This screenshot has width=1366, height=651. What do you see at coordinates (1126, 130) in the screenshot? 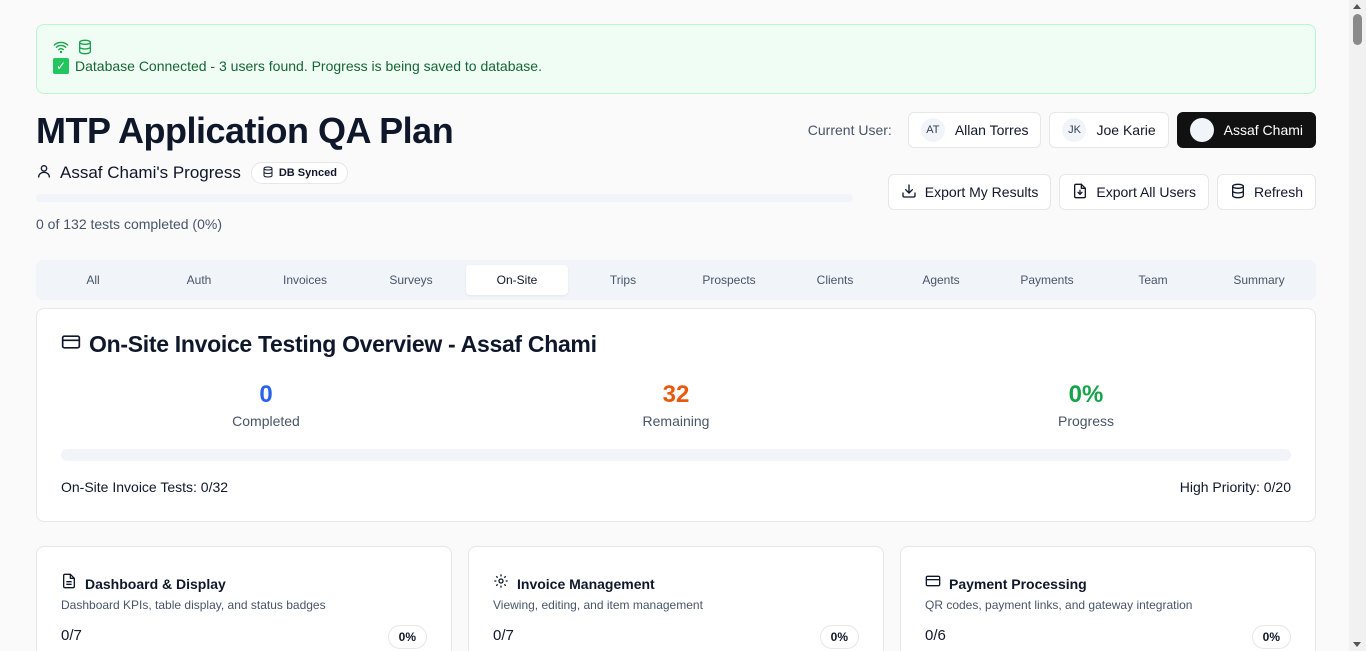
I see `user-name: Joe Karie` at bounding box center [1126, 130].